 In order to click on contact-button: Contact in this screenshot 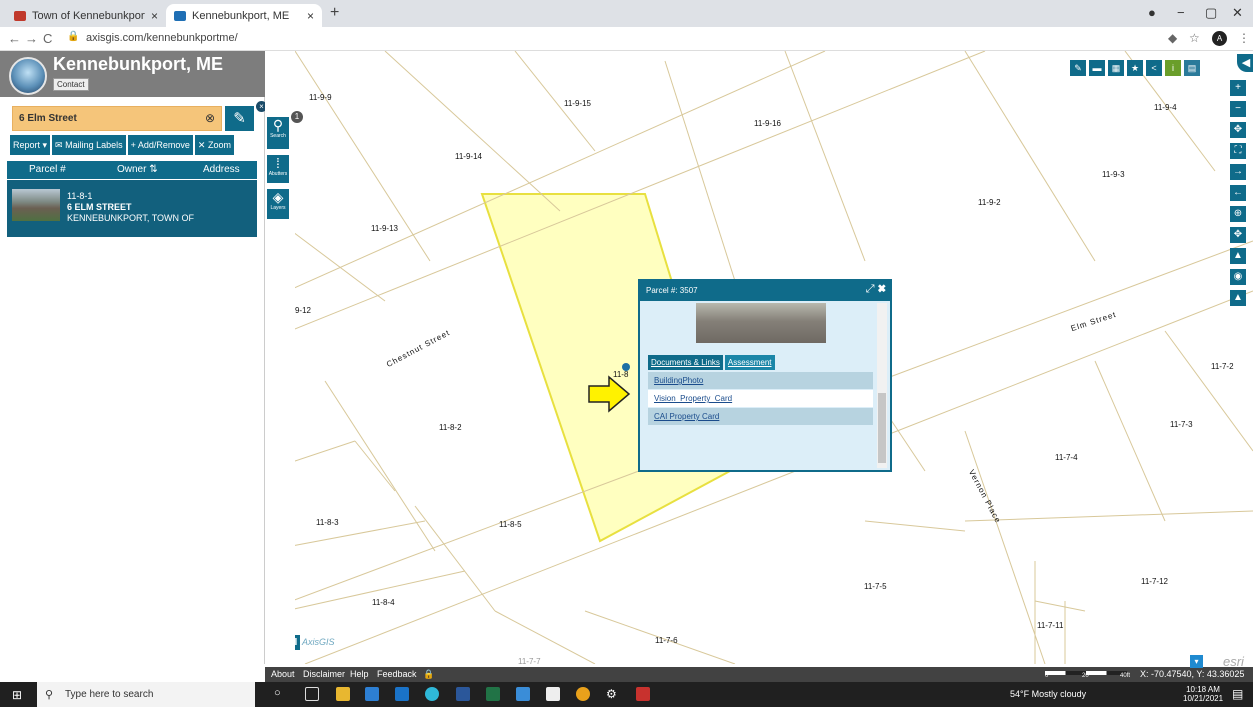, I will do `click(71, 84)`.